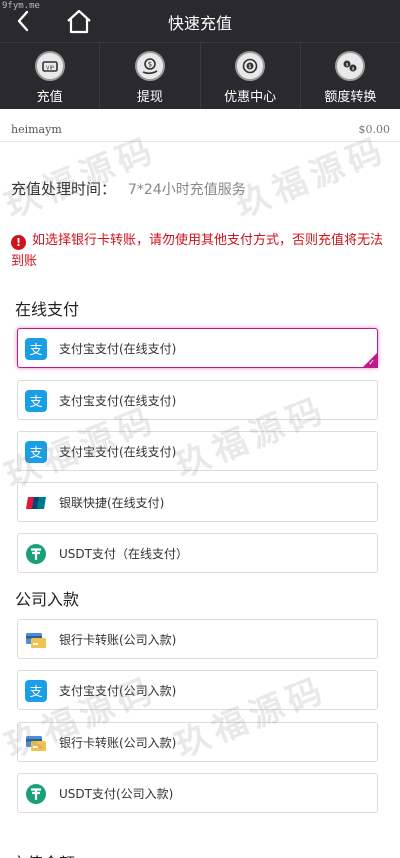  I want to click on payment-option-unionpay-online: 银联快捷(在线支付), so click(197, 502).